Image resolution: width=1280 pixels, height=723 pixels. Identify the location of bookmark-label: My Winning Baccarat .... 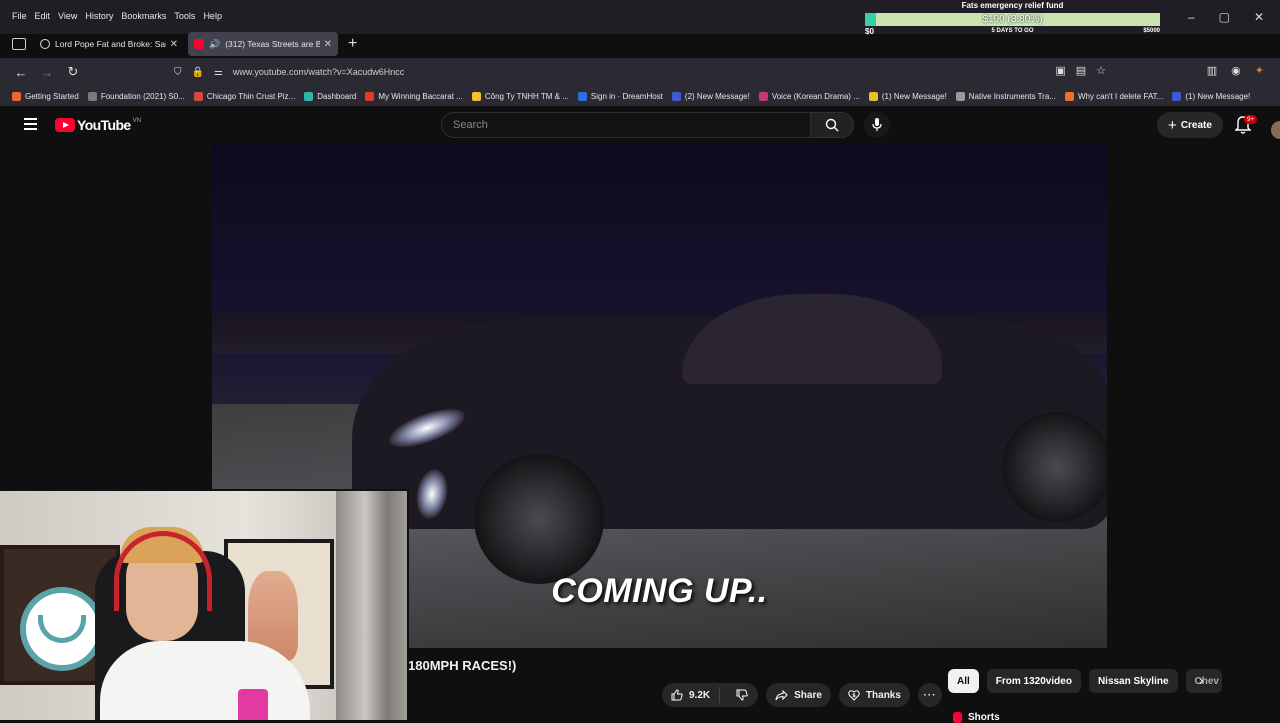
(420, 96).